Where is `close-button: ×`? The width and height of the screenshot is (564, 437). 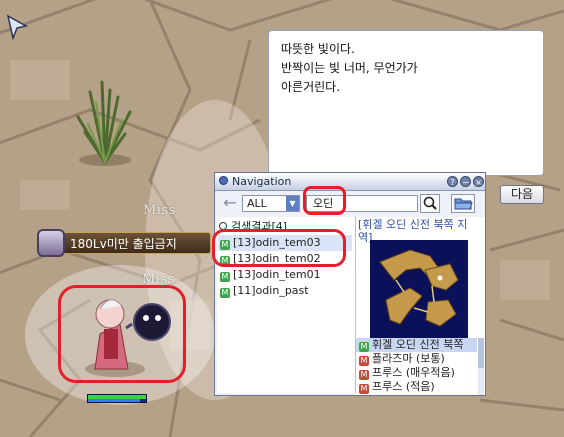 close-button: × is located at coordinates (478, 181).